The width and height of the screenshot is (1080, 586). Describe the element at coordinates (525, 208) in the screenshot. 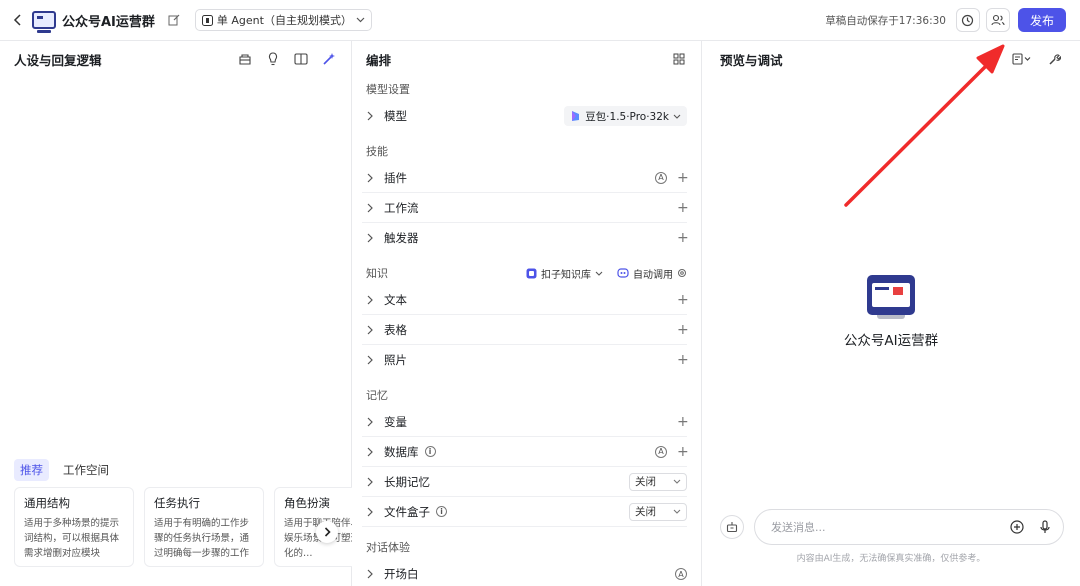

I see `skill-row-workflow: 工作流 +` at that location.